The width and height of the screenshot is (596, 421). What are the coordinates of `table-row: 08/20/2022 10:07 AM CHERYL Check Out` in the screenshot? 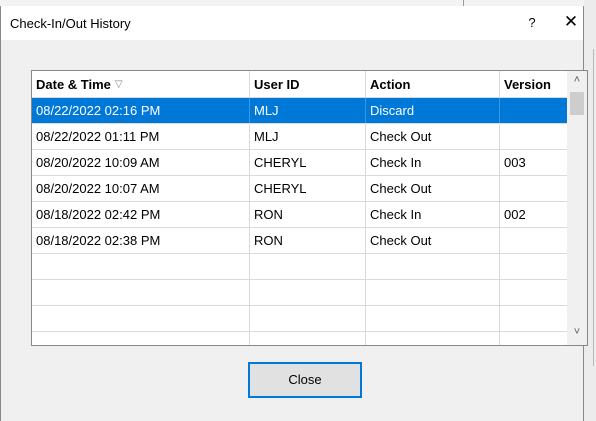 It's located at (299, 189).